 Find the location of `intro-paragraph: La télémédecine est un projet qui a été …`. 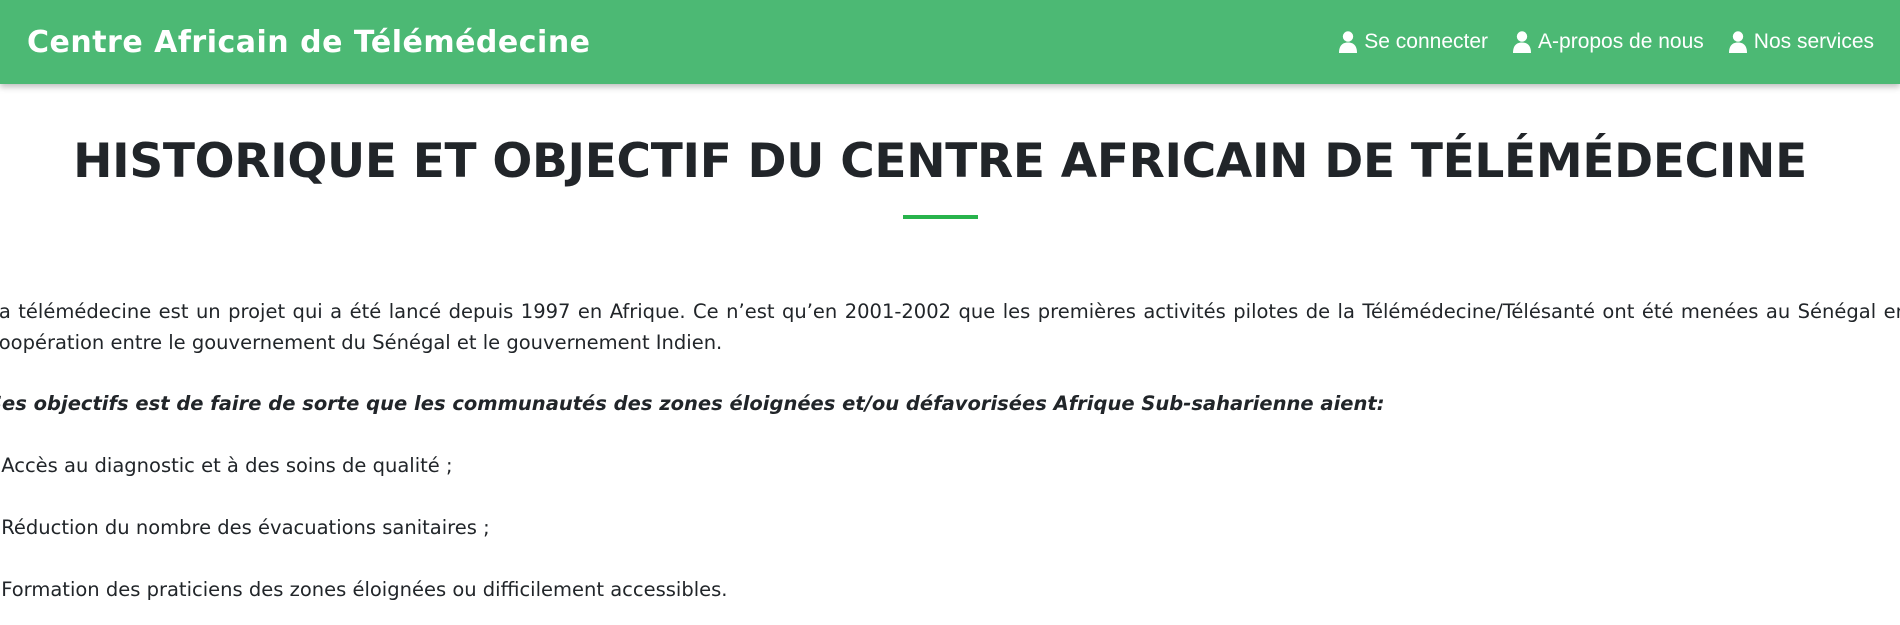

intro-paragraph: La télémédecine est un projet qui a été … is located at coordinates (950, 327).